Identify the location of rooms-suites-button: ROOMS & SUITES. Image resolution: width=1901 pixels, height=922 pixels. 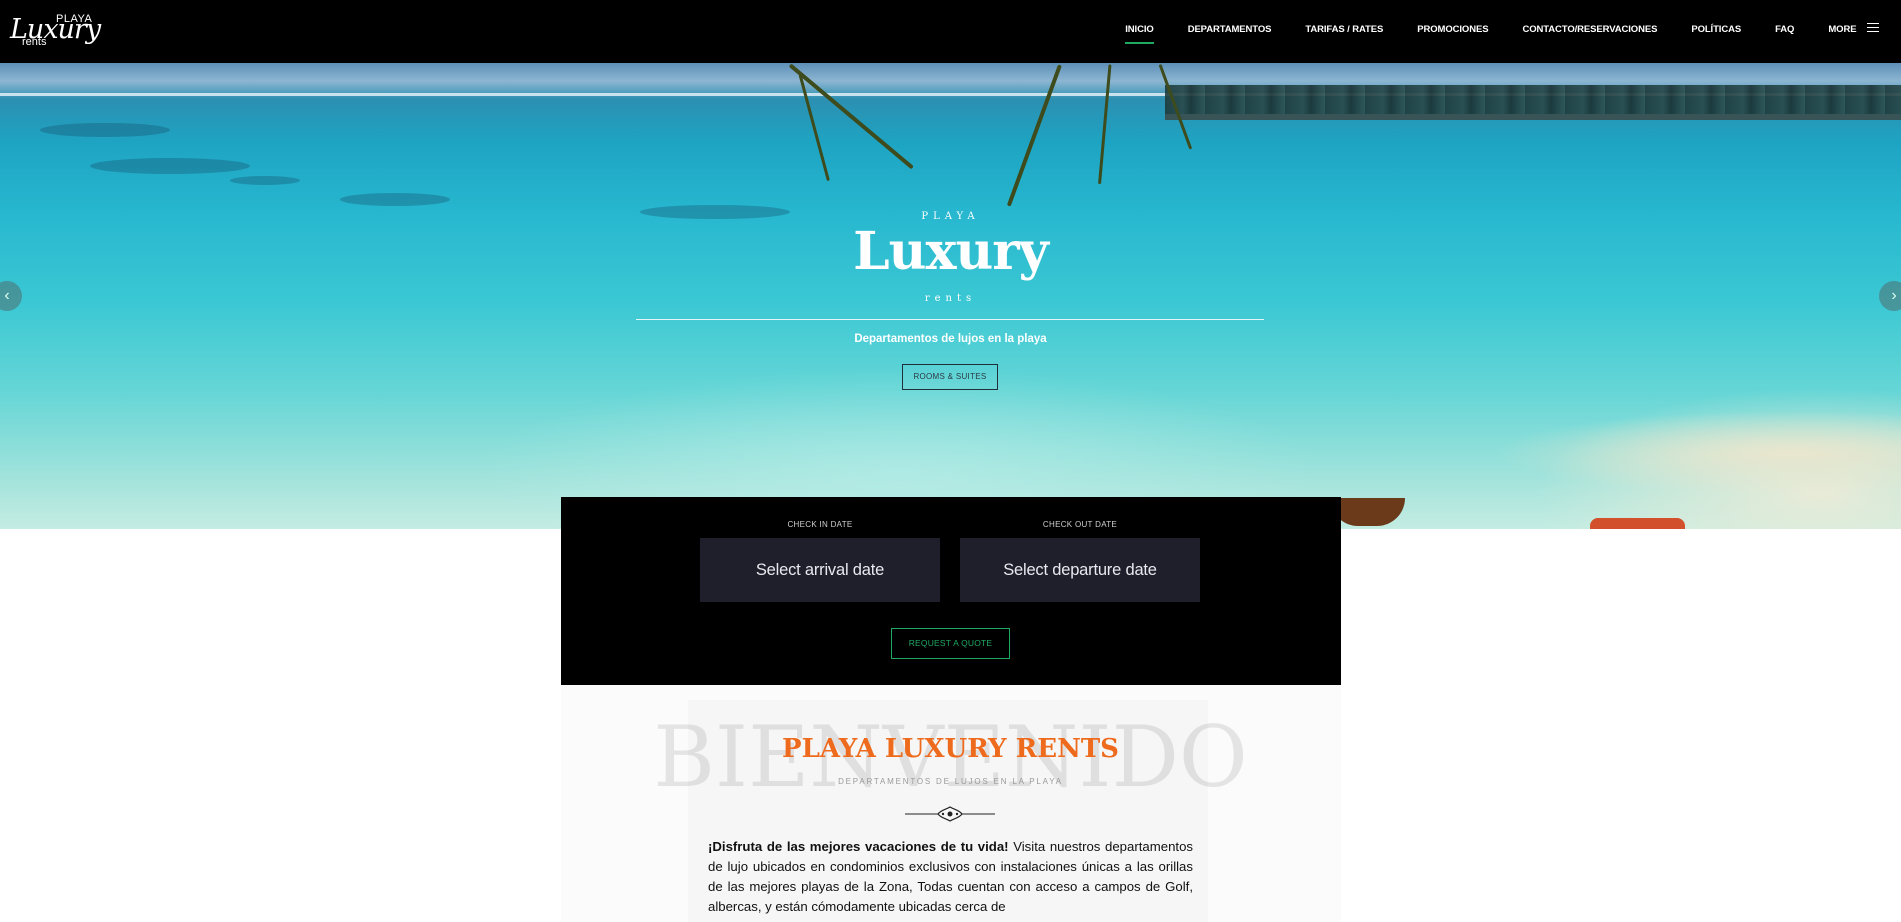
(950, 377).